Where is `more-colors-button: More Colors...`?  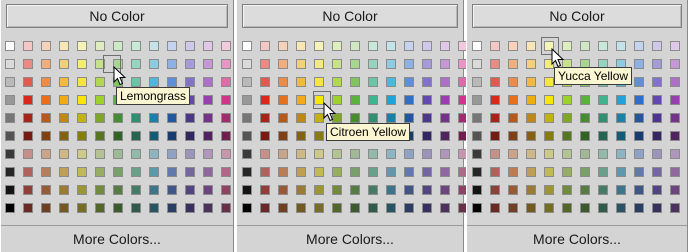 more-colors-button: More Colors... is located at coordinates (117, 239).